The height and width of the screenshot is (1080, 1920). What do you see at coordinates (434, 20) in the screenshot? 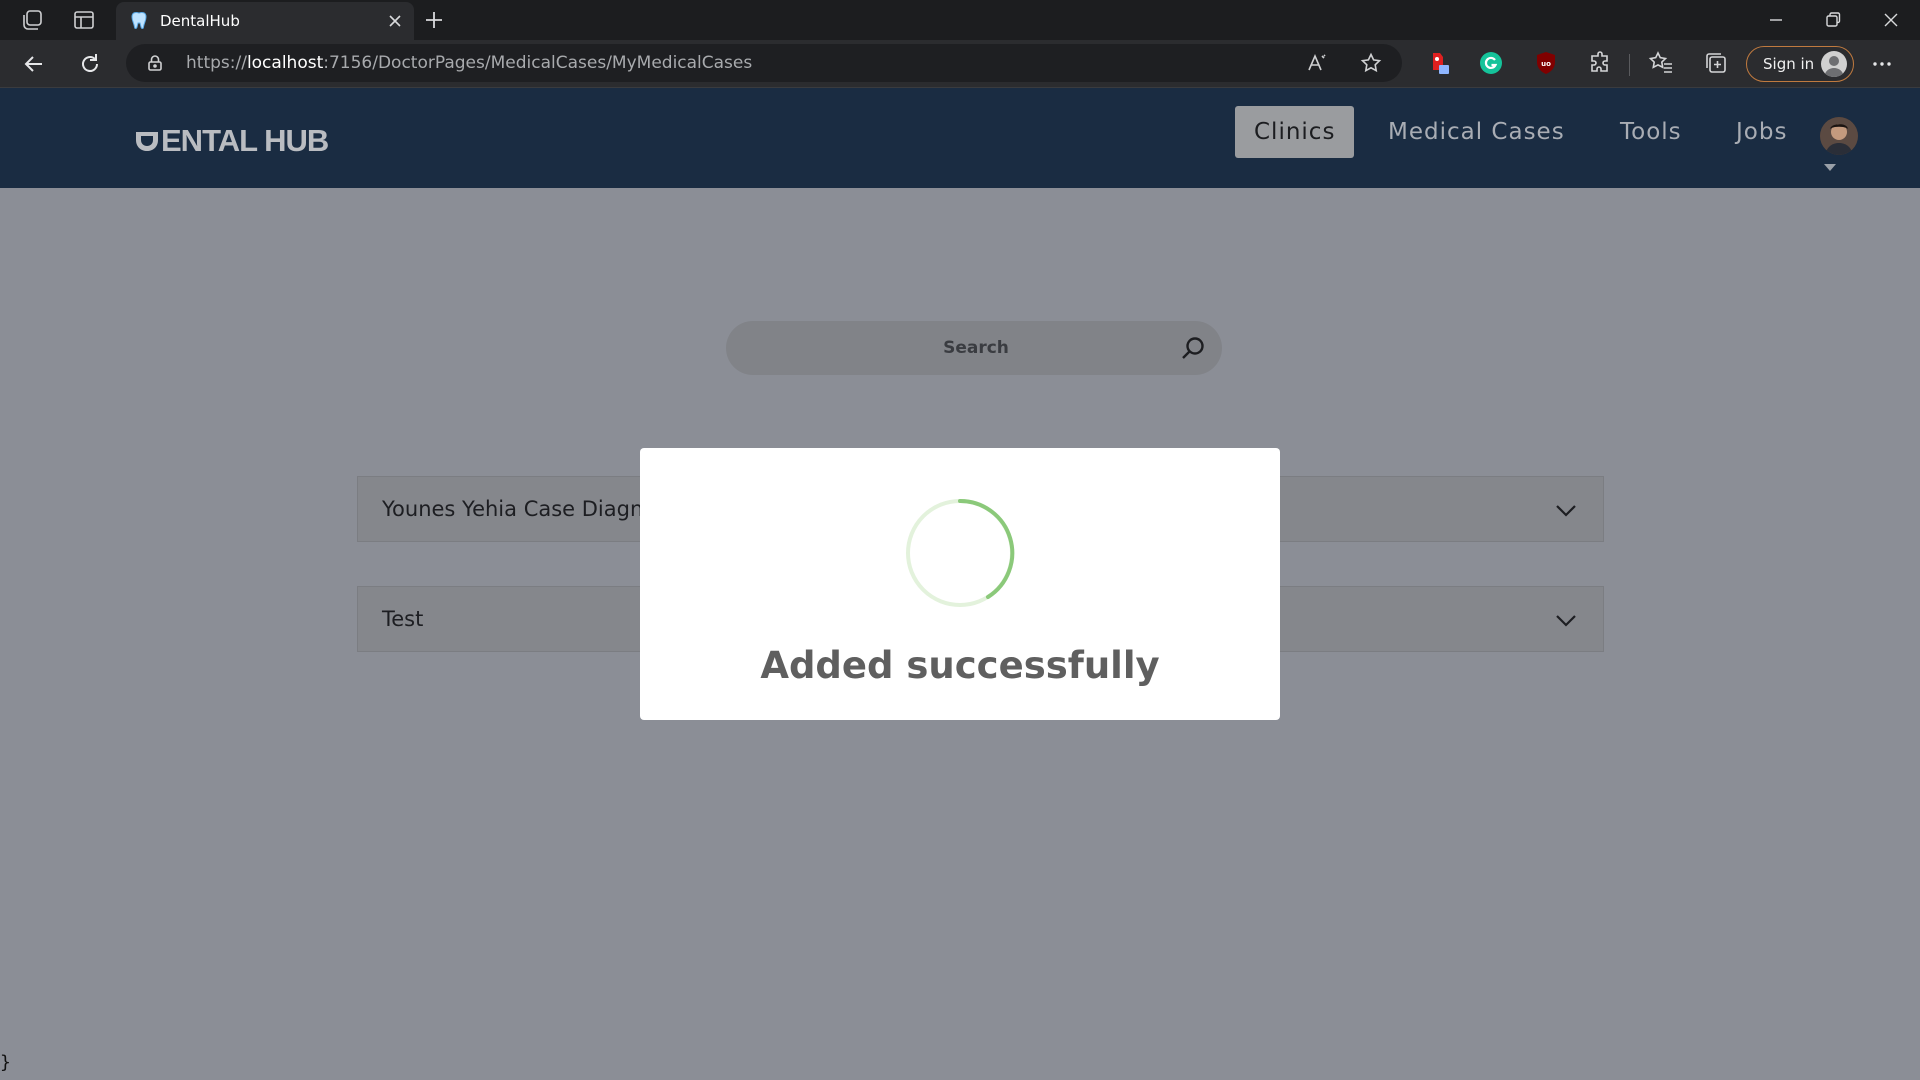
I see `new-tab-icon` at bounding box center [434, 20].